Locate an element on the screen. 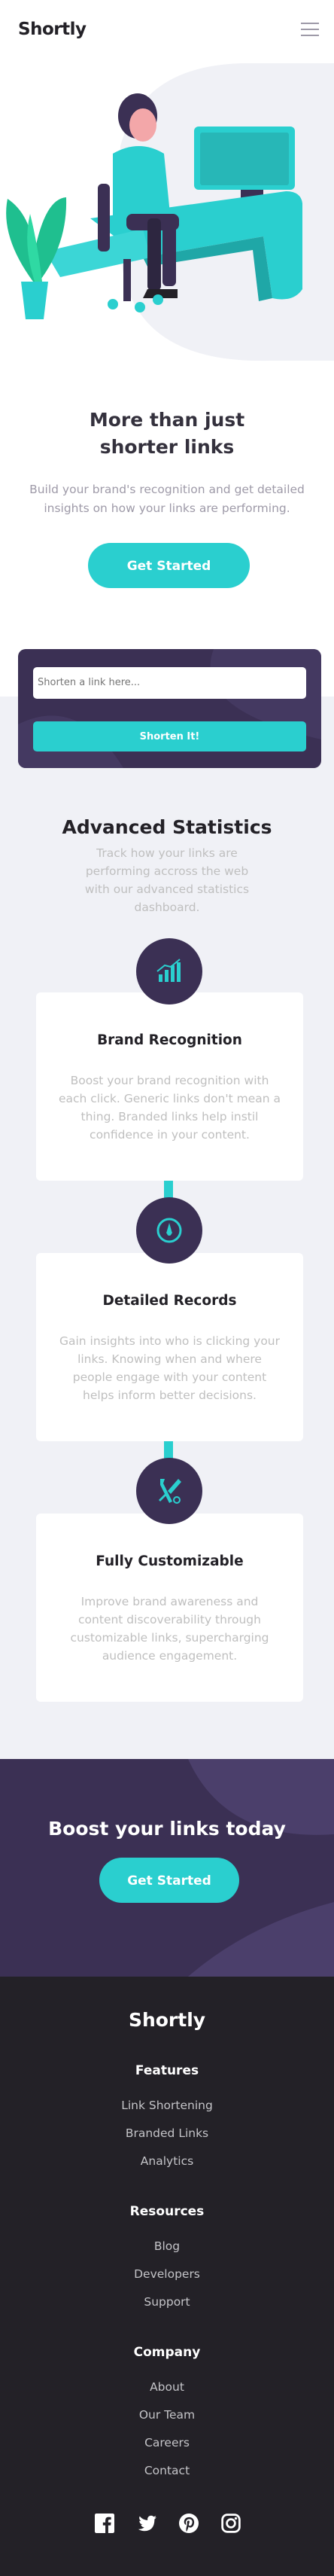 This screenshot has height=2576, width=334. instagram-icon is located at coordinates (231, 2523).